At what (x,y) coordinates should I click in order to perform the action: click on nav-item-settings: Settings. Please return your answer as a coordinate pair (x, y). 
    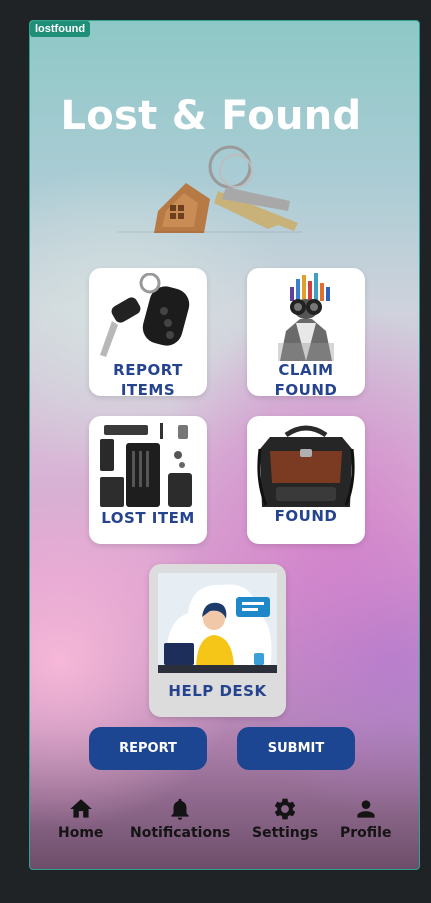
    Looking at the image, I should click on (285, 818).